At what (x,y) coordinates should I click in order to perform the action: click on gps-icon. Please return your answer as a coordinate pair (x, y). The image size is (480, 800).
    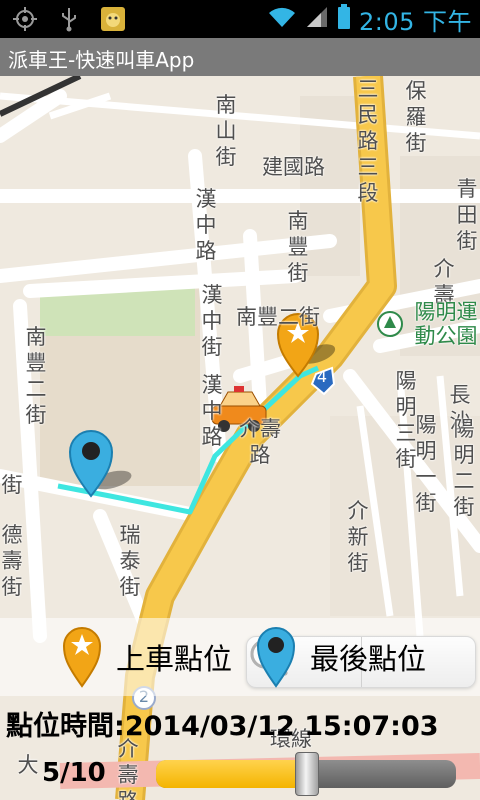
    Looking at the image, I should click on (25, 19).